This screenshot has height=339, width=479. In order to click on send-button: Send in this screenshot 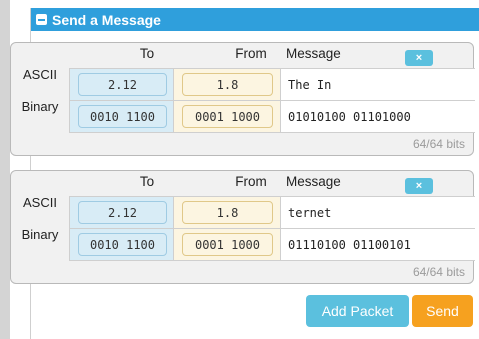, I will do `click(442, 311)`.